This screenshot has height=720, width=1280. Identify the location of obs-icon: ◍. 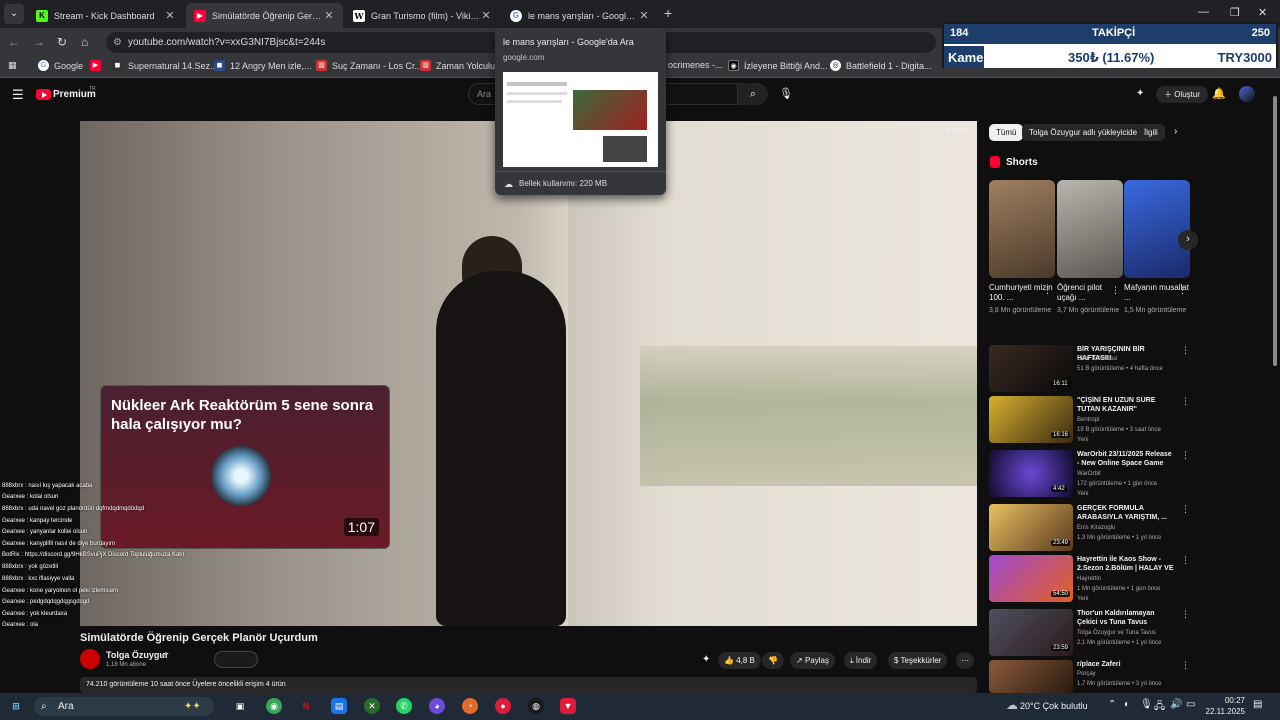
(536, 706).